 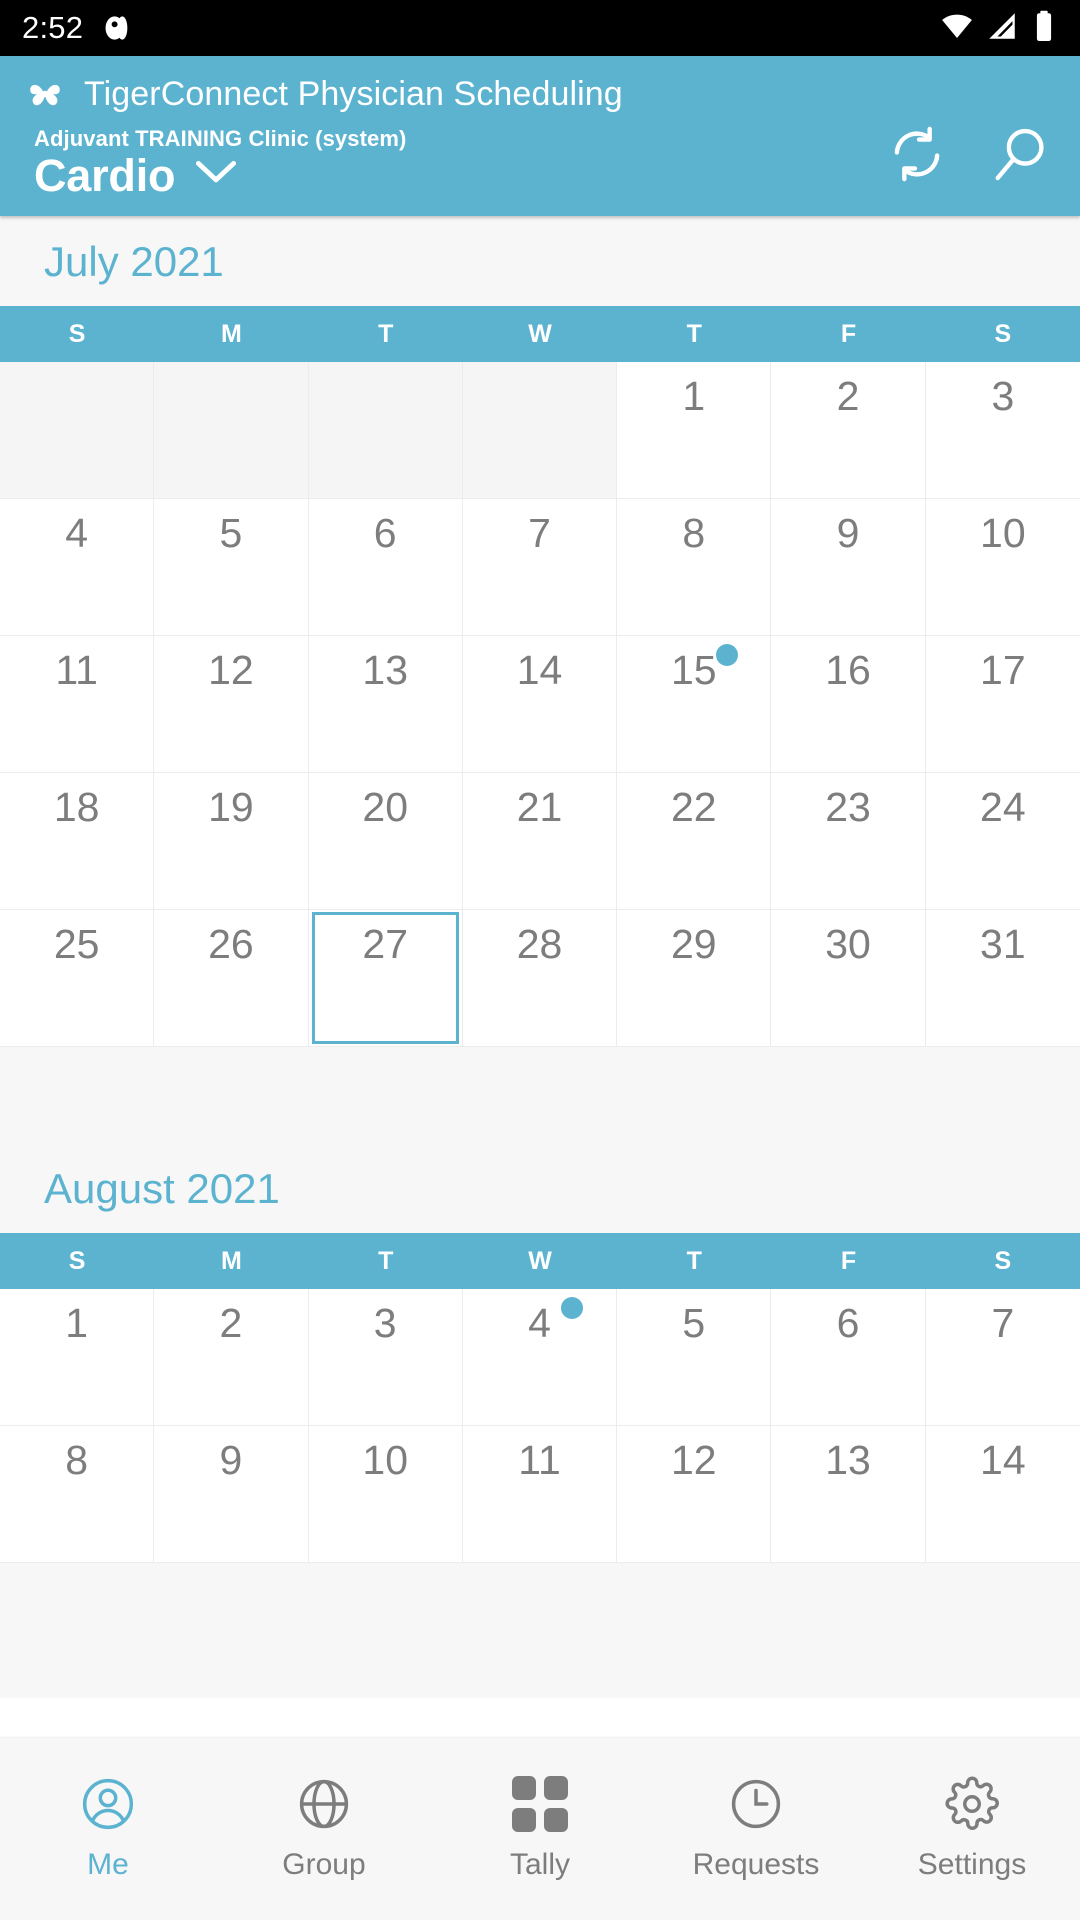 I want to click on tigerconnect-clover-logo-icon, so click(x=45, y=94).